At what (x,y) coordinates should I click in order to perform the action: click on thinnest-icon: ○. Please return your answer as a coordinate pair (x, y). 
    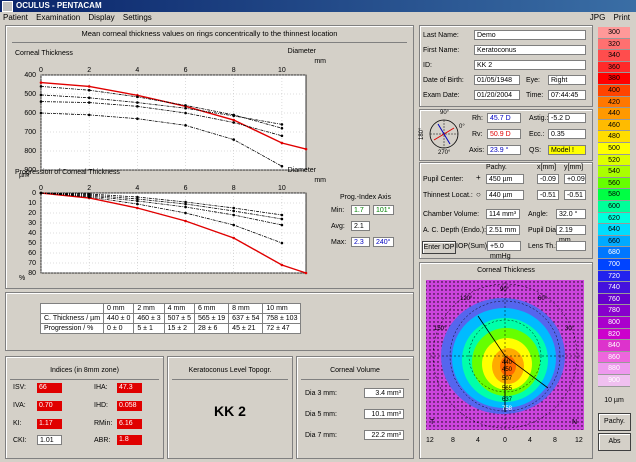
    Looking at the image, I should click on (478, 194).